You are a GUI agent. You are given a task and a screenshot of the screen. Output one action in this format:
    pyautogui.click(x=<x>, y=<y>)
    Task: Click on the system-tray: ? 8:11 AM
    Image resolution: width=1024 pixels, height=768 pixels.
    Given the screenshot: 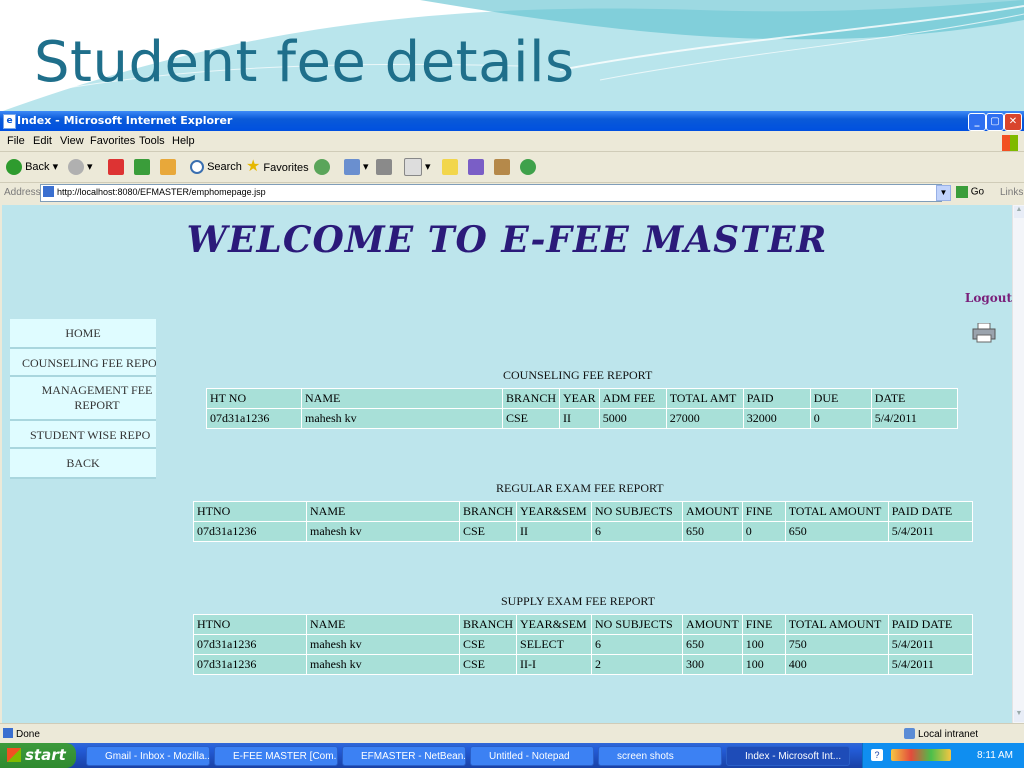 What is the action you would take?
    pyautogui.click(x=943, y=755)
    